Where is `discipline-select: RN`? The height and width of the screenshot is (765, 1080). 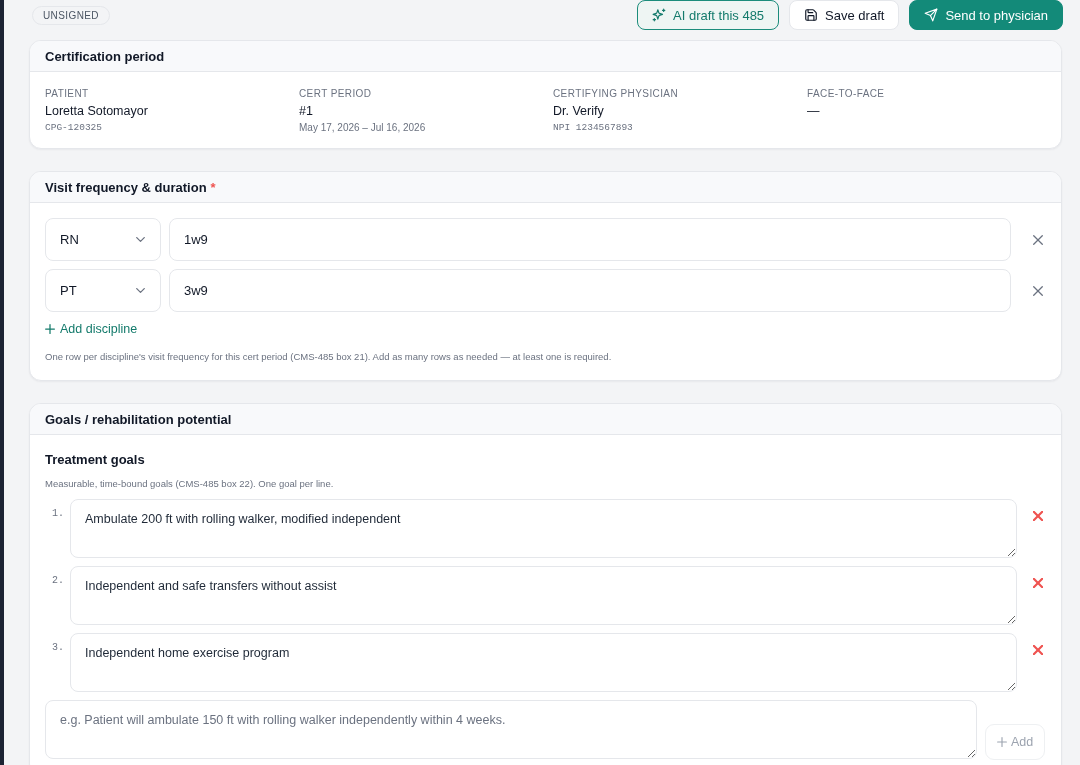 discipline-select: RN is located at coordinates (103, 239).